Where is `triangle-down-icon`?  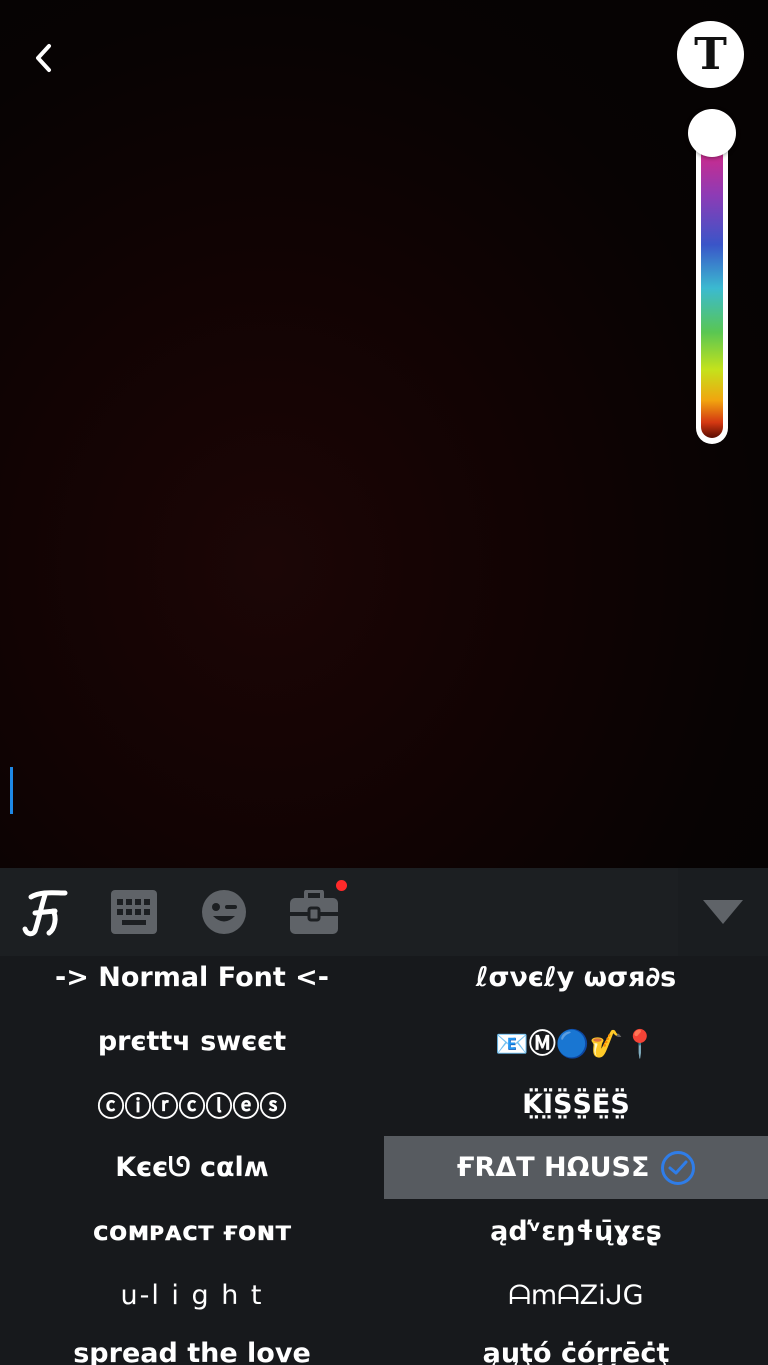
triangle-down-icon is located at coordinates (723, 912).